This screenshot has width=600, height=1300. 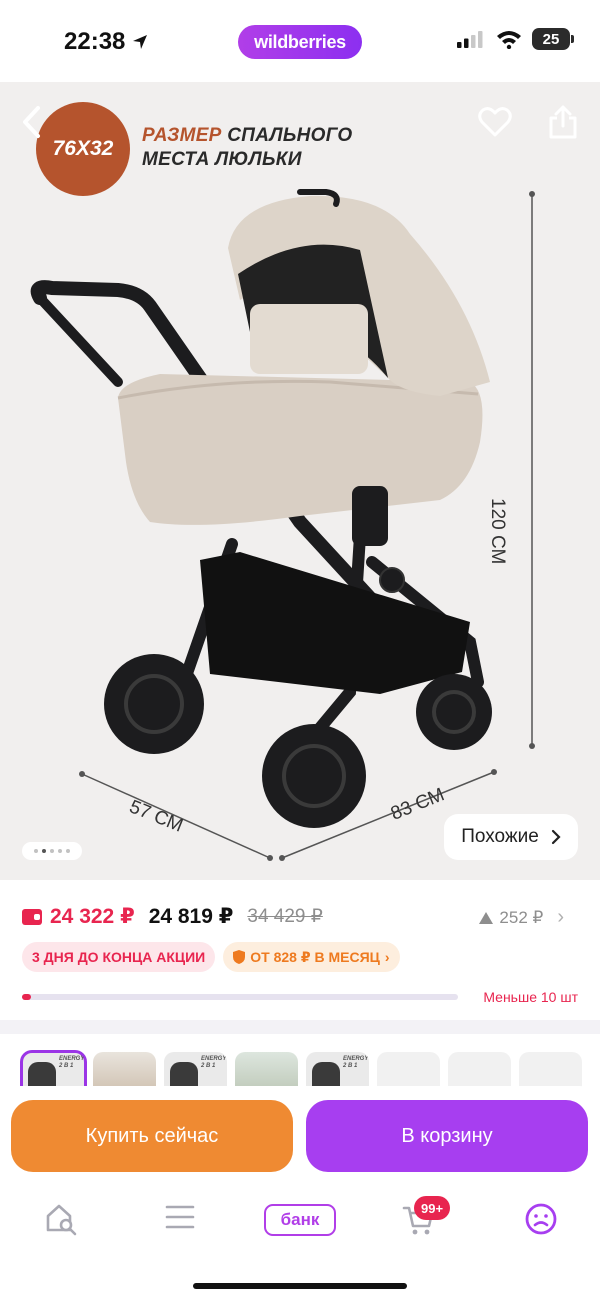 I want to click on promo-deadline-chip: 3 ДНЯ ДО КОНЦА АКЦИИ, so click(x=119, y=957).